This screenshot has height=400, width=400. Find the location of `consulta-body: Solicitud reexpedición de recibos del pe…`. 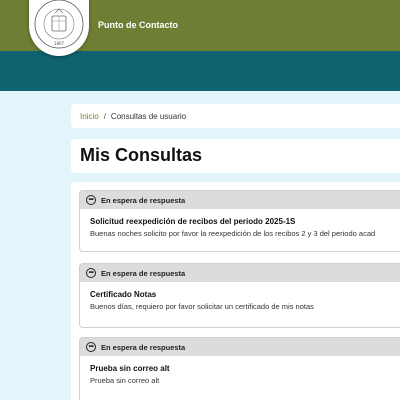

consulta-body: Solicitud reexpedición de recibos del pe… is located at coordinates (240, 223).